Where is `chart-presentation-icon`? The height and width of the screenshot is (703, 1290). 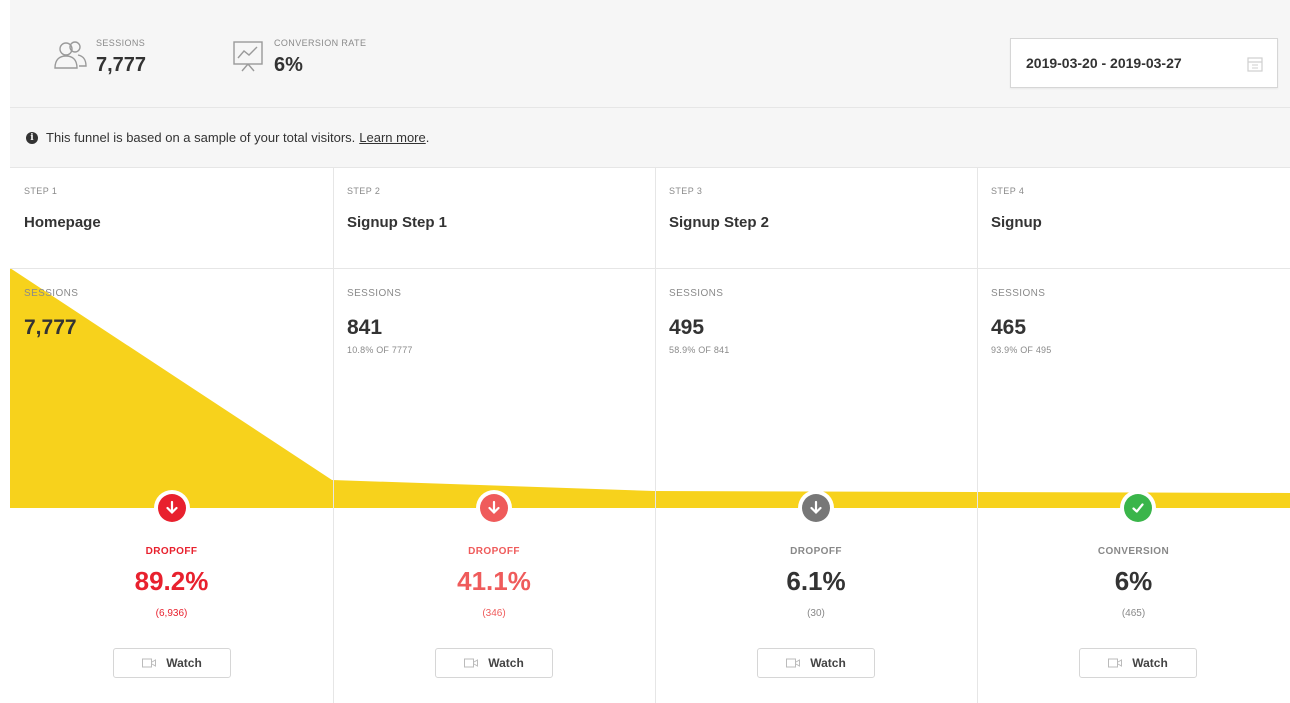
chart-presentation-icon is located at coordinates (248, 56).